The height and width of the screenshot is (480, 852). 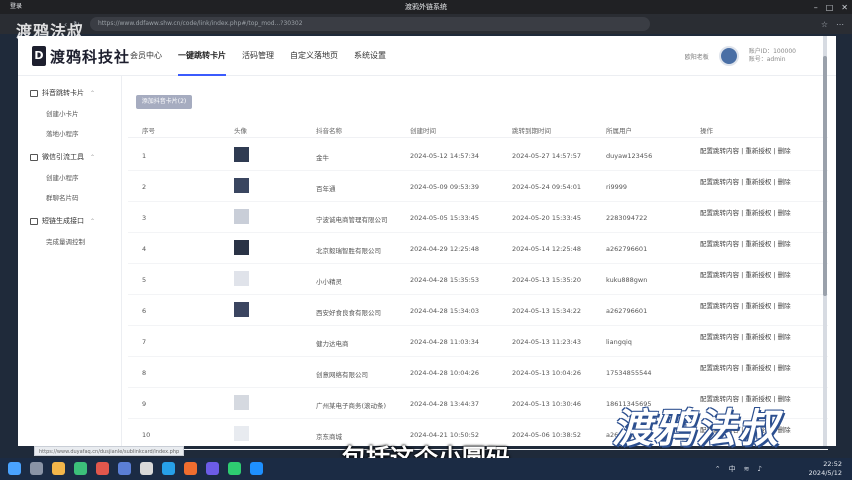 What do you see at coordinates (738, 469) in the screenshot?
I see `system-tray: ⌃ 中 ≋ ♪` at bounding box center [738, 469].